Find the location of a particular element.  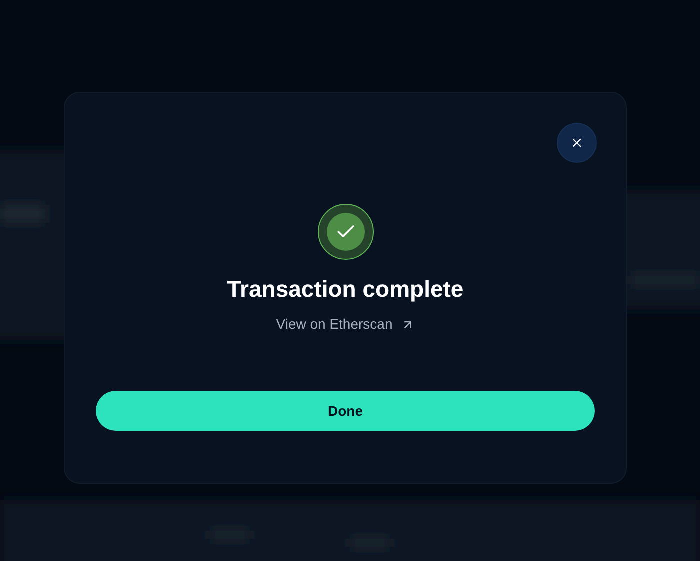

close-button is located at coordinates (577, 143).